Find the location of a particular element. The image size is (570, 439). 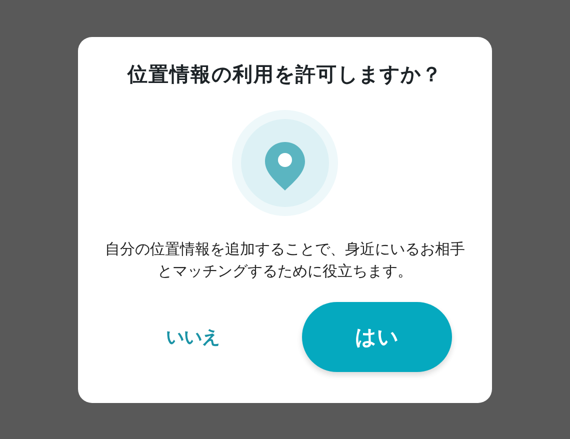

dialog-message: 自分の位置情報を追加することで、身近にいるお相手とマッチングするために役立ちます。 is located at coordinates (285, 260).